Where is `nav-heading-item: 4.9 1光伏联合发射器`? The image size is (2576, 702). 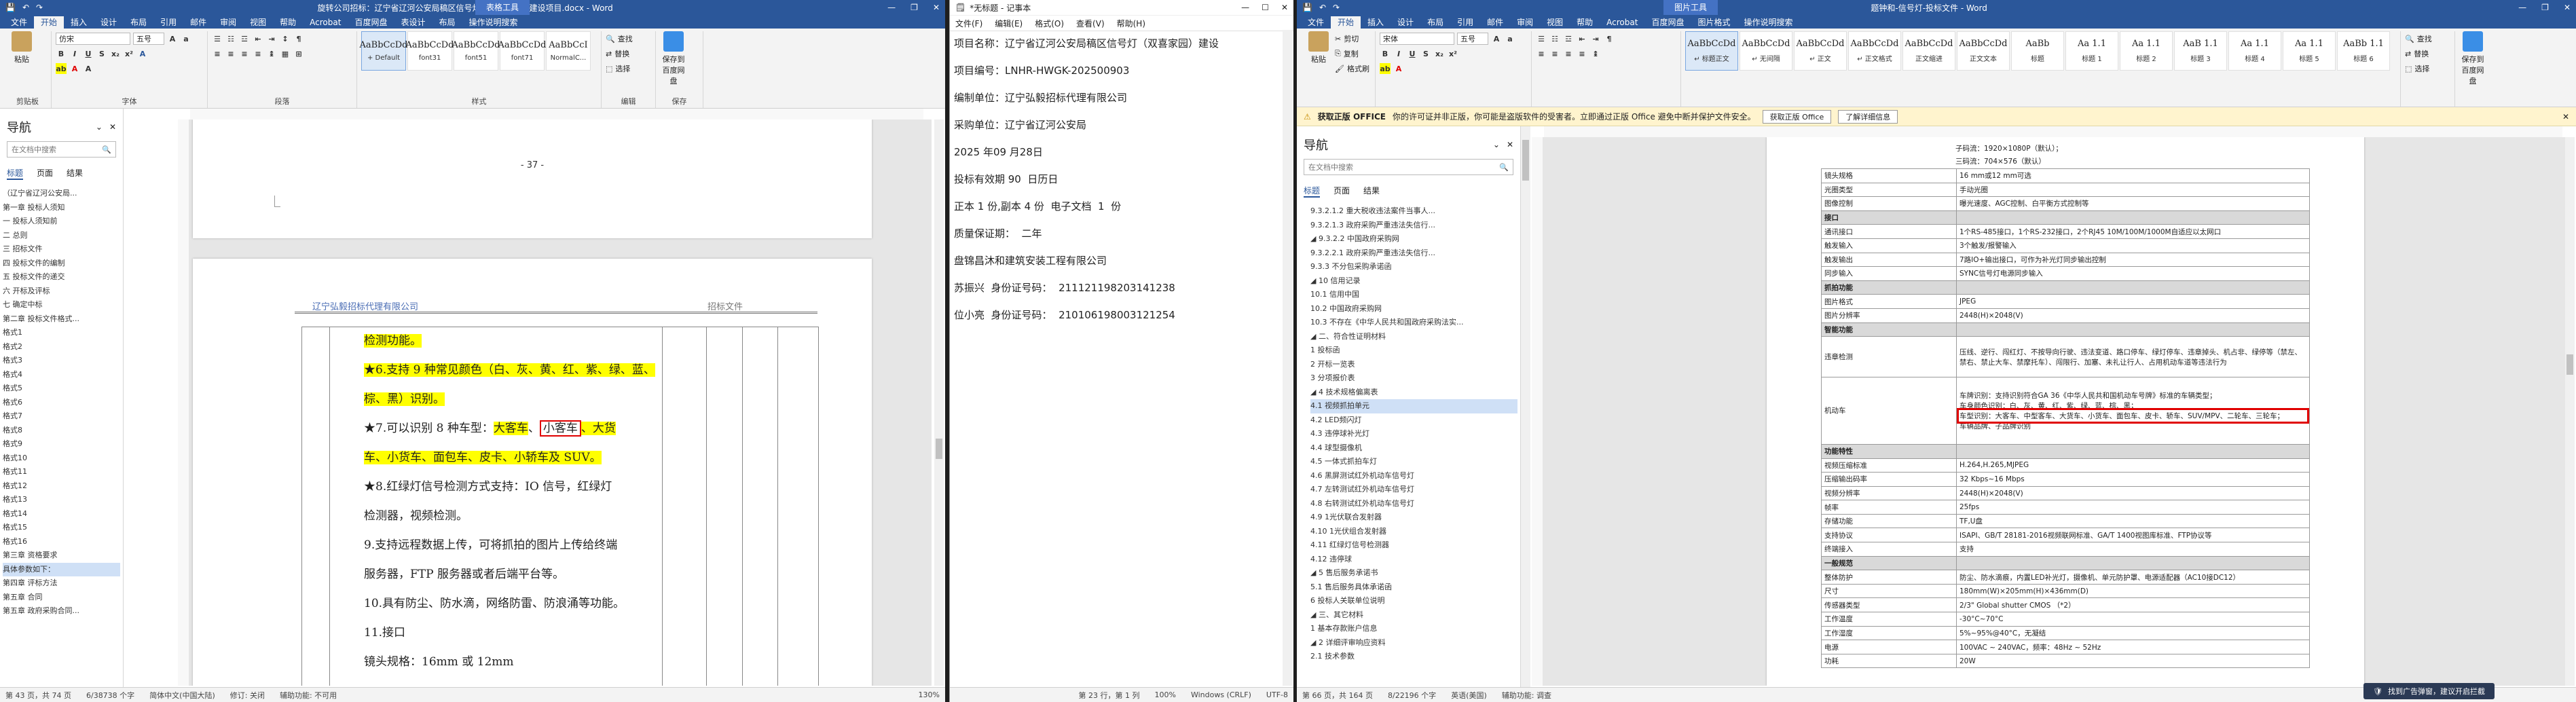
nav-heading-item: 4.9 1光伏联合发射器 is located at coordinates (1413, 518).